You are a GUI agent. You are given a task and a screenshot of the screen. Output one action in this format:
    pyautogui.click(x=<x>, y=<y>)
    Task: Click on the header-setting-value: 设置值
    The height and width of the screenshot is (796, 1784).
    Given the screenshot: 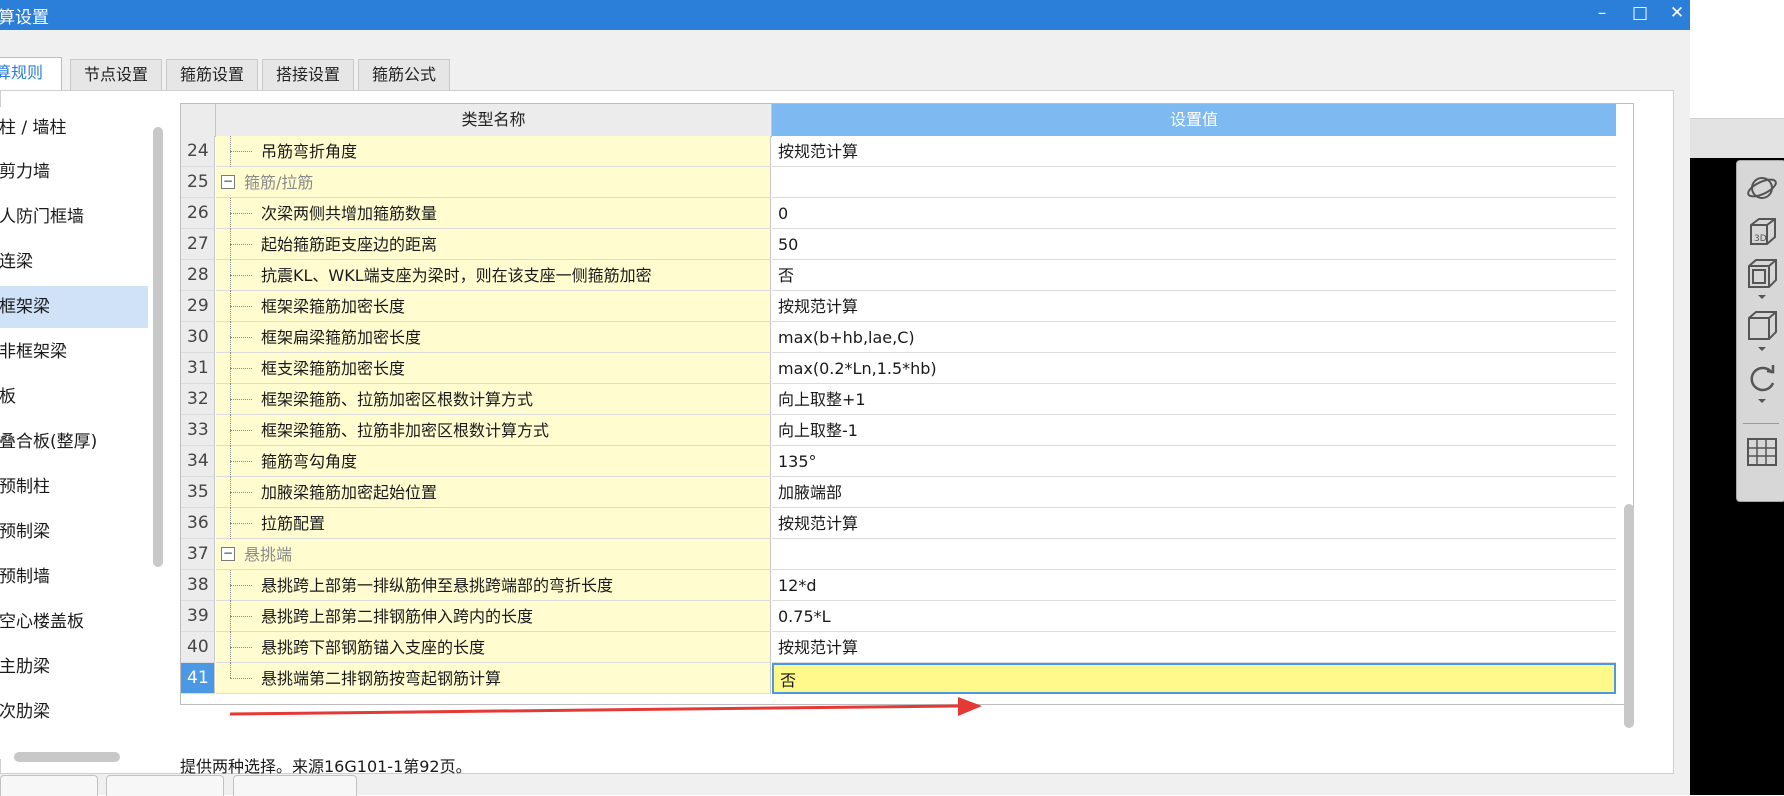 What is the action you would take?
    pyautogui.click(x=1194, y=120)
    